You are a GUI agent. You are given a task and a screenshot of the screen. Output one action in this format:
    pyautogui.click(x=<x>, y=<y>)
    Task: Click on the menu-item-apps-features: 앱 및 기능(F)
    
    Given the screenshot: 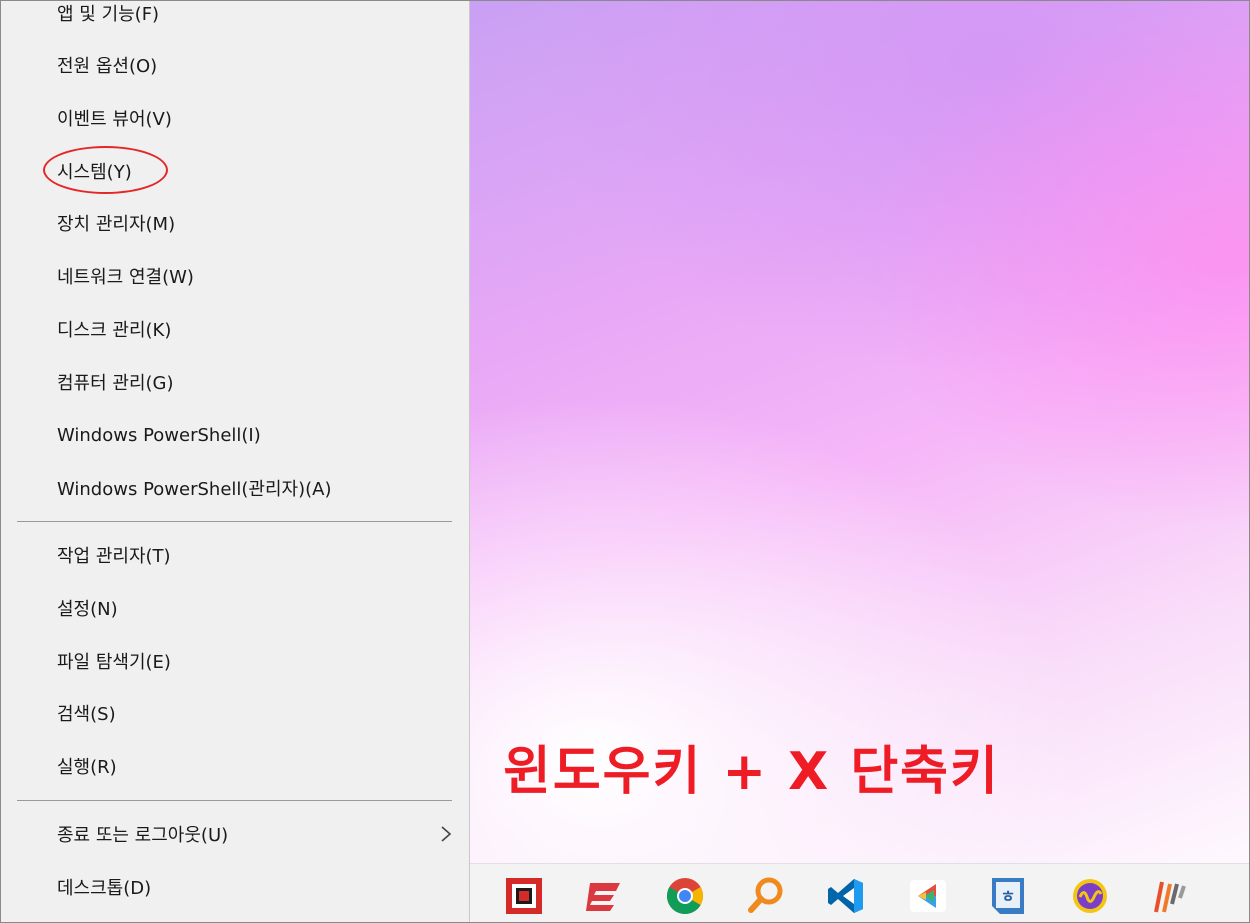 What is the action you would take?
    pyautogui.click(x=235, y=18)
    